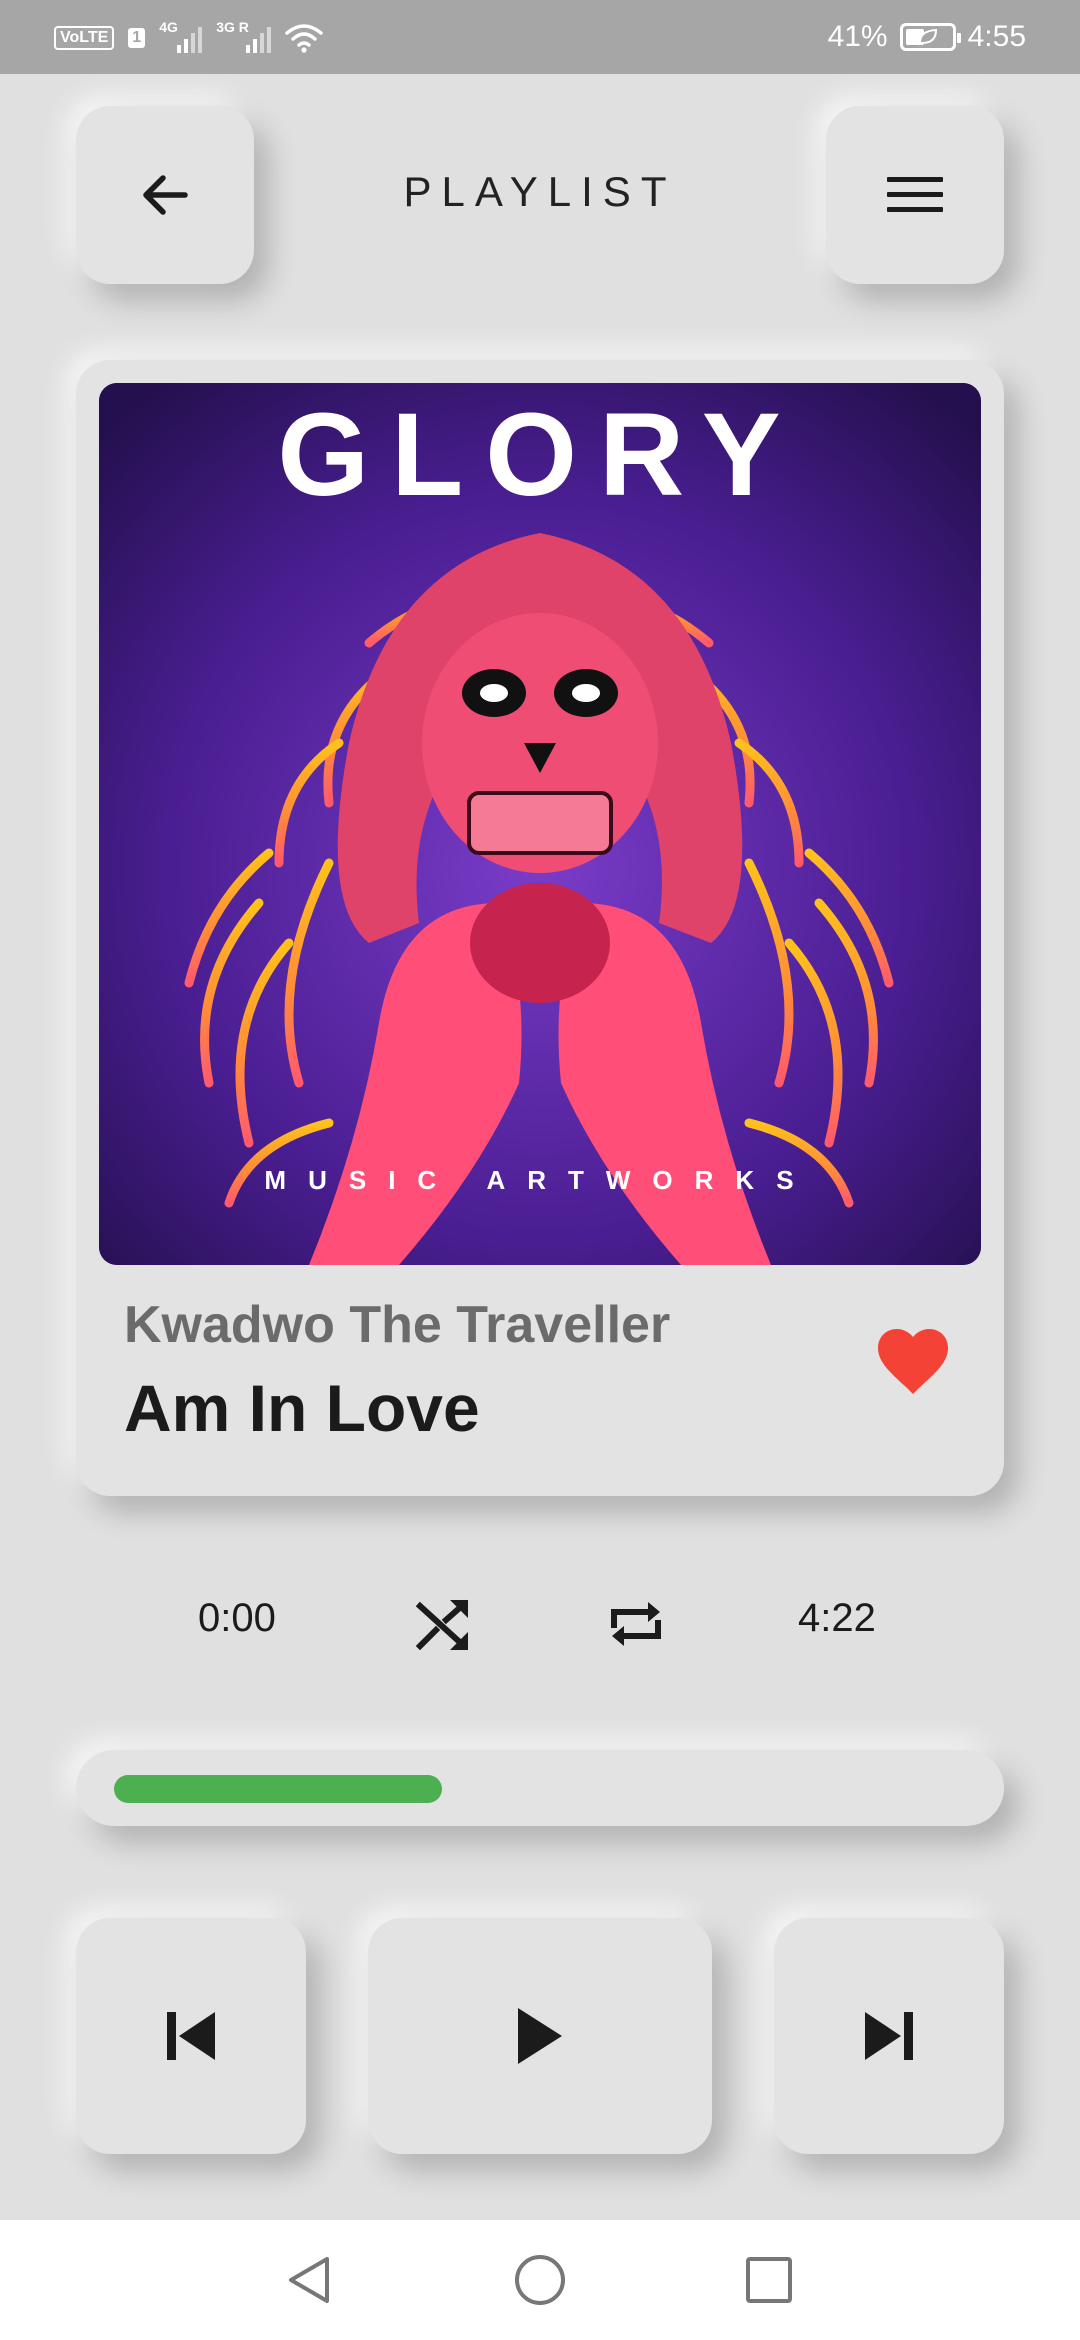 Image resolution: width=1080 pixels, height=2340 pixels. I want to click on previous-button, so click(191, 2036).